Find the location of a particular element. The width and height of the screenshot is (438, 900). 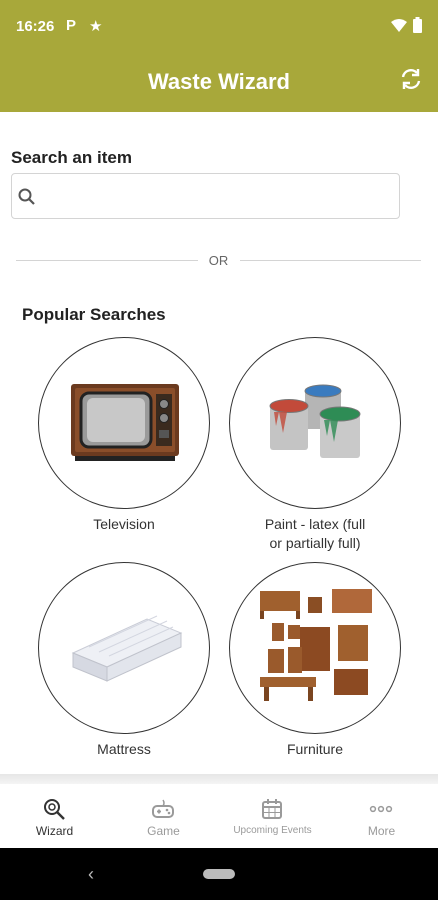

home-pill-icon is located at coordinates (219, 874).